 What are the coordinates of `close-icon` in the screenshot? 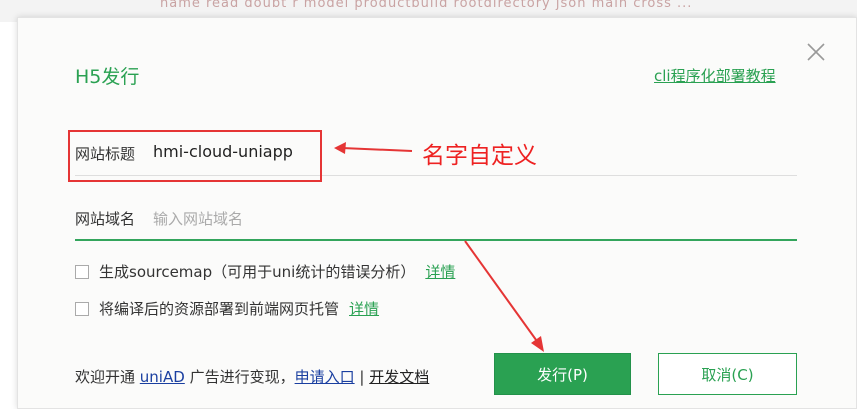 It's located at (816, 52).